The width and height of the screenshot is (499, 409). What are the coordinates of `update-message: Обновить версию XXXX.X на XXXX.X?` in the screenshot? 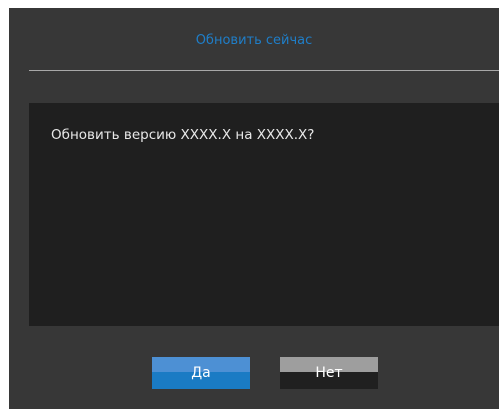 It's located at (183, 135).